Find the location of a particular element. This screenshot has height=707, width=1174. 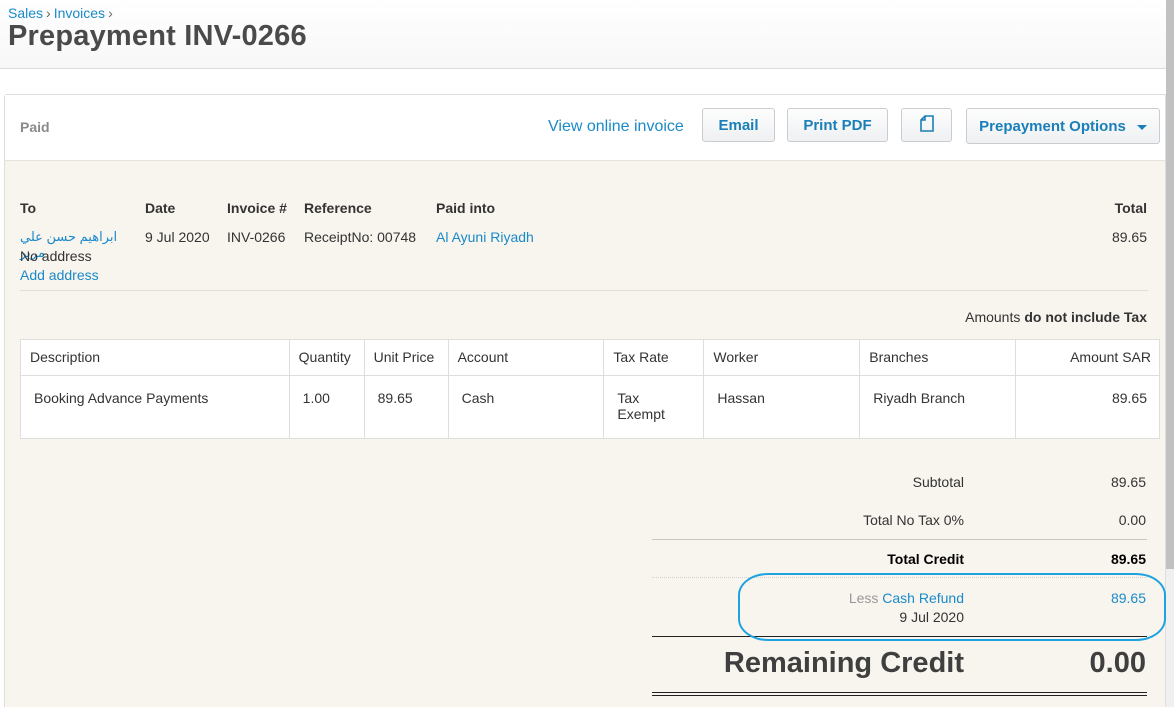

invoice-number: INV-0266 is located at coordinates (256, 237).